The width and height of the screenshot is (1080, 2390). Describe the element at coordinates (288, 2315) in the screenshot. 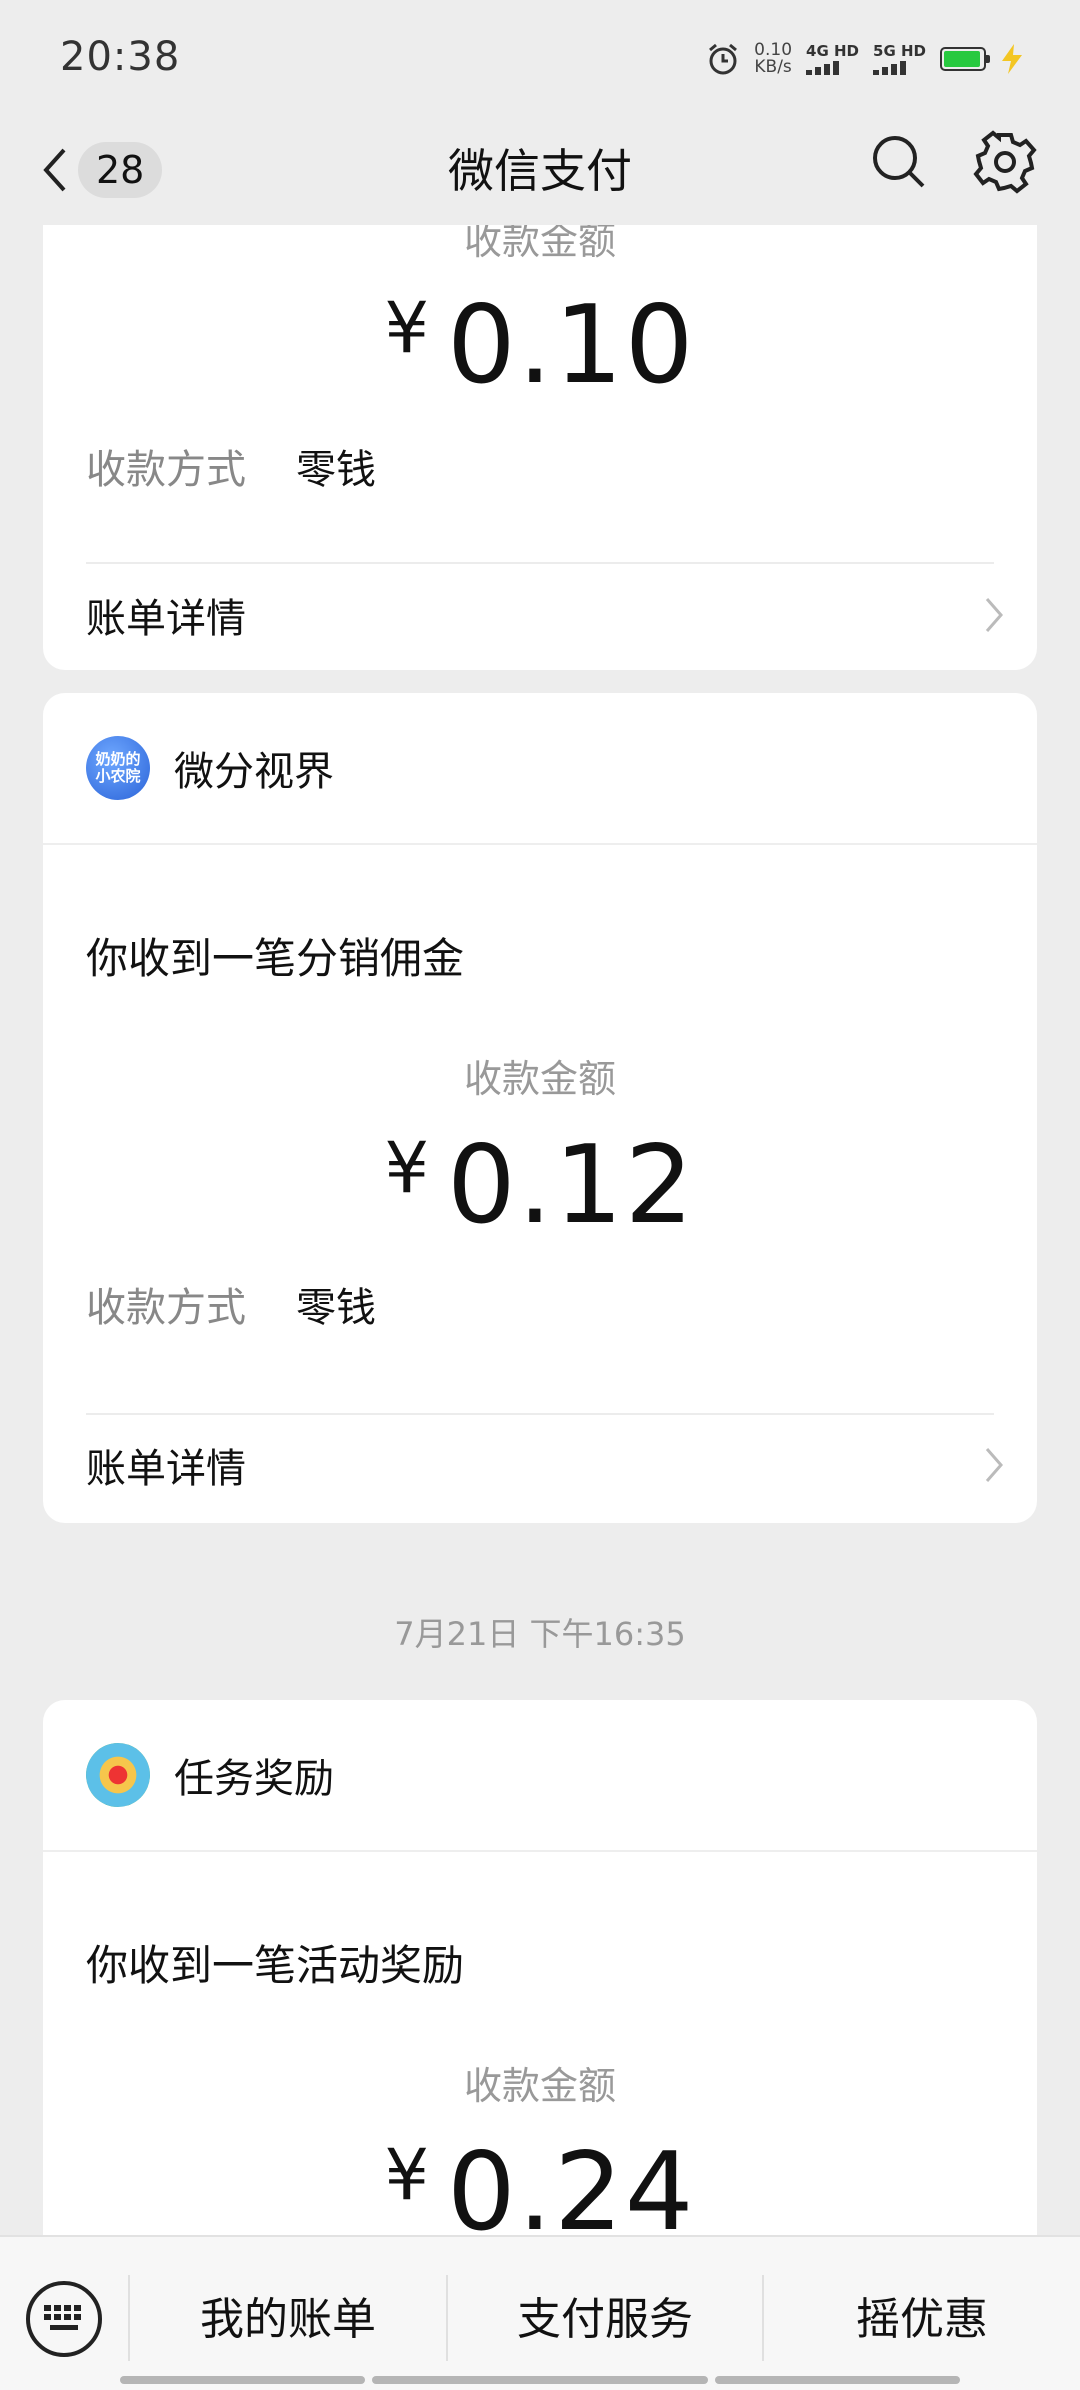

I see `menu-my-bills: 我的账单` at that location.